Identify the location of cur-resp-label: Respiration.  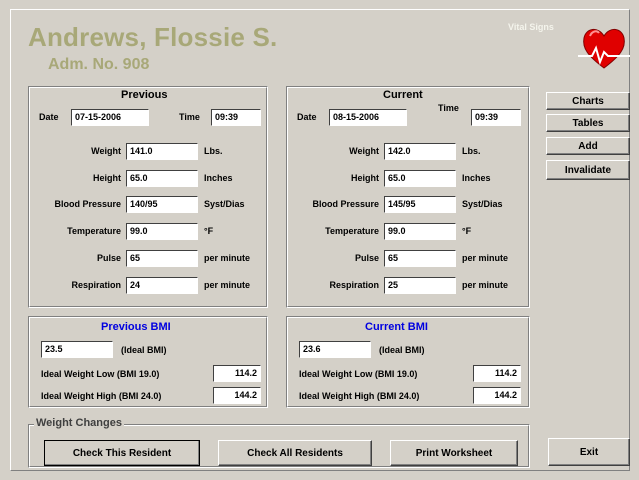
(354, 285).